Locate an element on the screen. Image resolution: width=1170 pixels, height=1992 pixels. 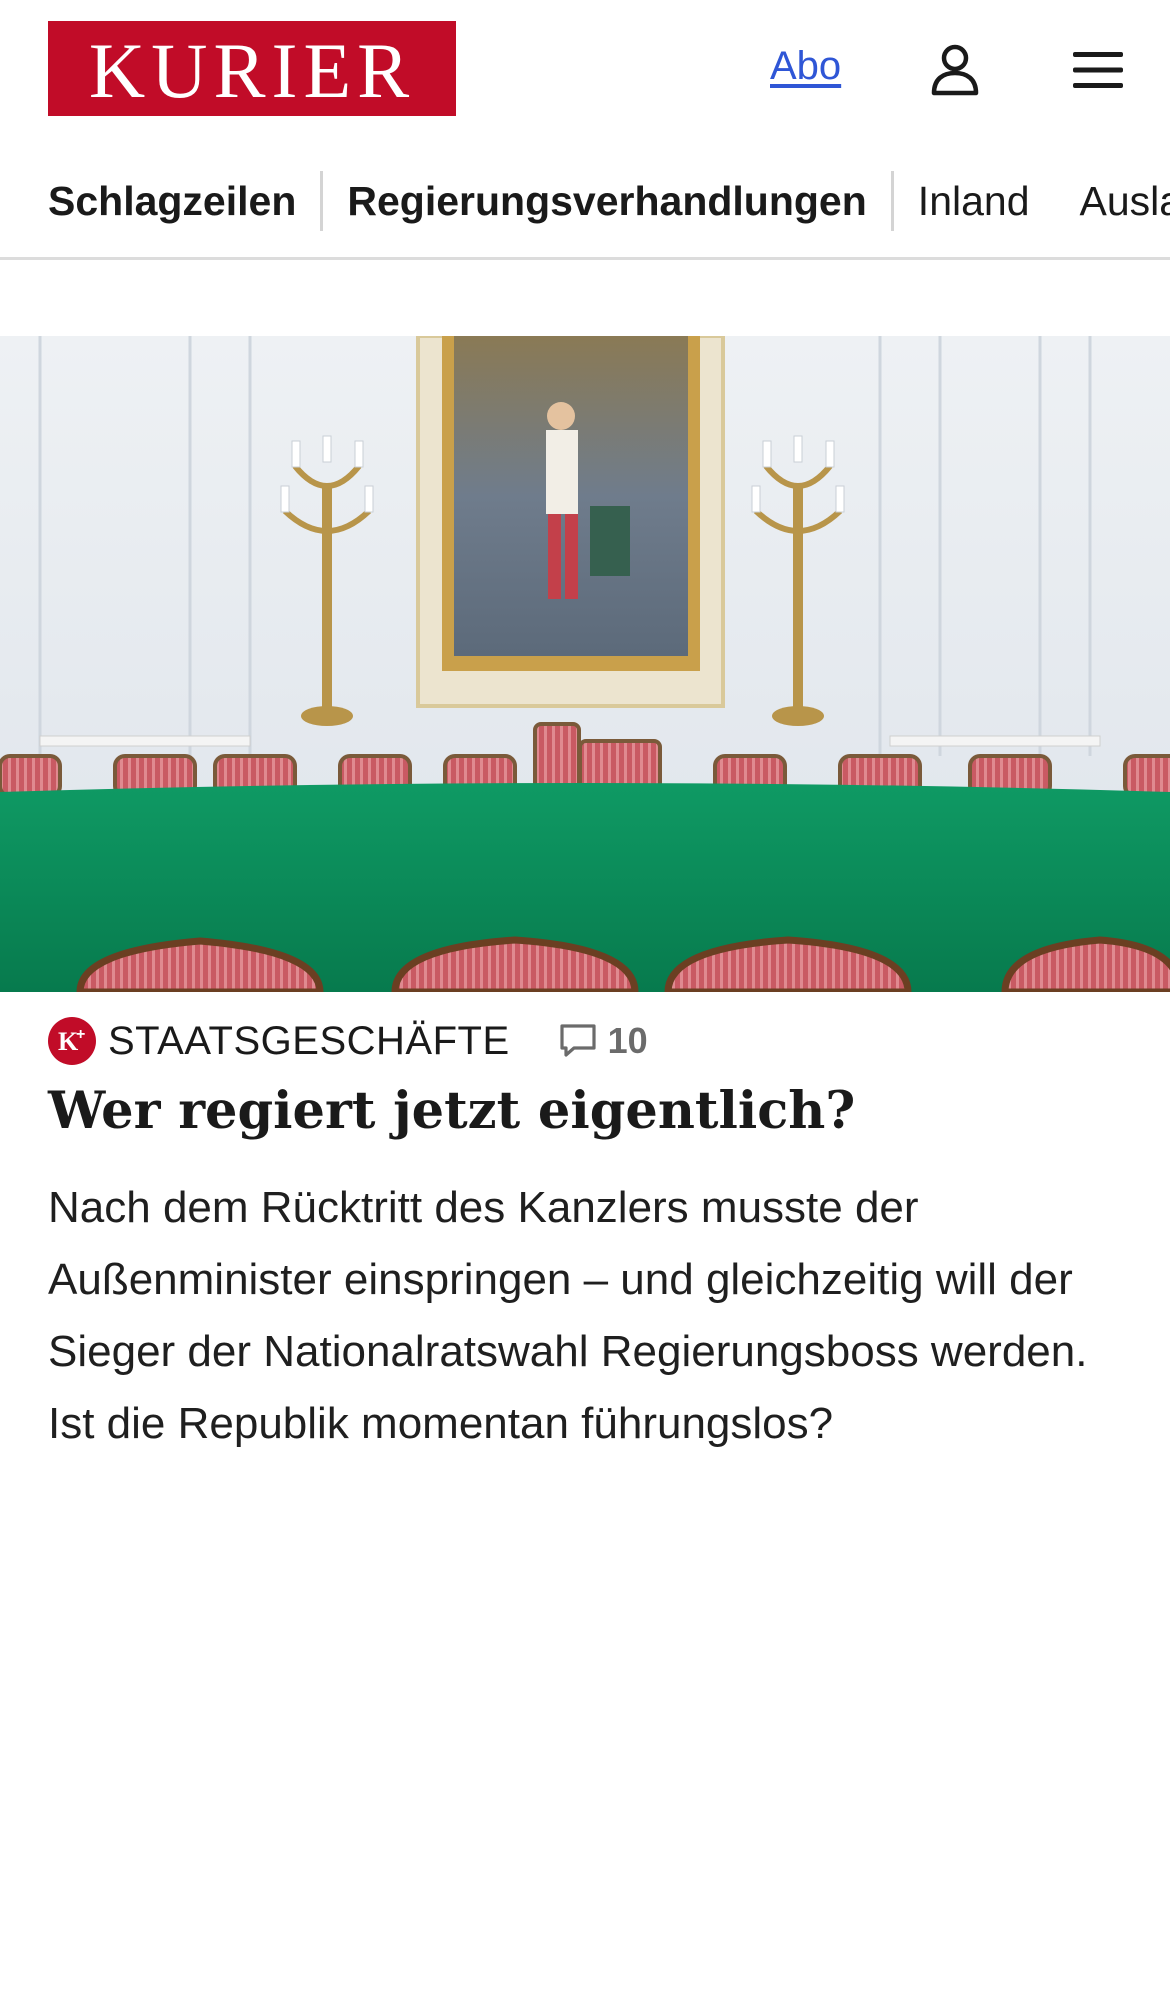
hamburger-menu-icon is located at coordinates (1098, 70).